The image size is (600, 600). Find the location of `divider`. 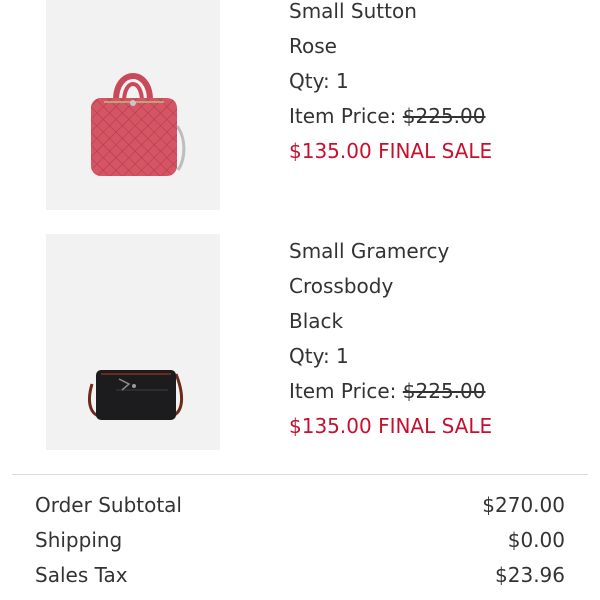

divider is located at coordinates (300, 474).